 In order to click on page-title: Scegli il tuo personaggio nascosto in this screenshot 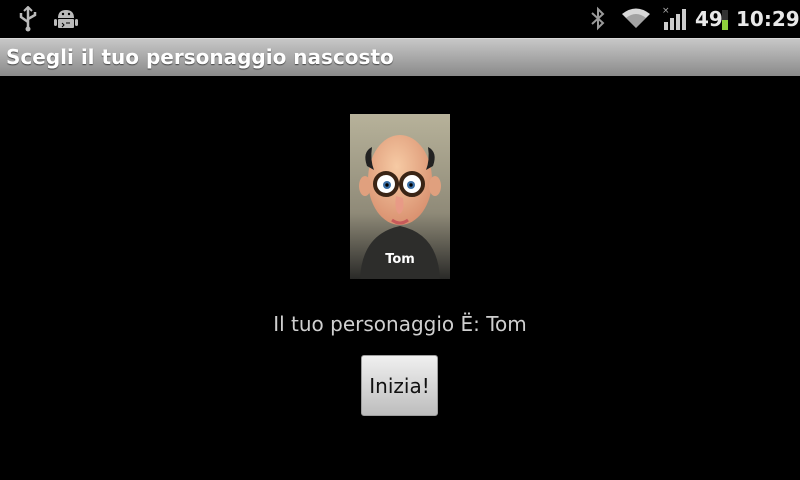, I will do `click(200, 57)`.